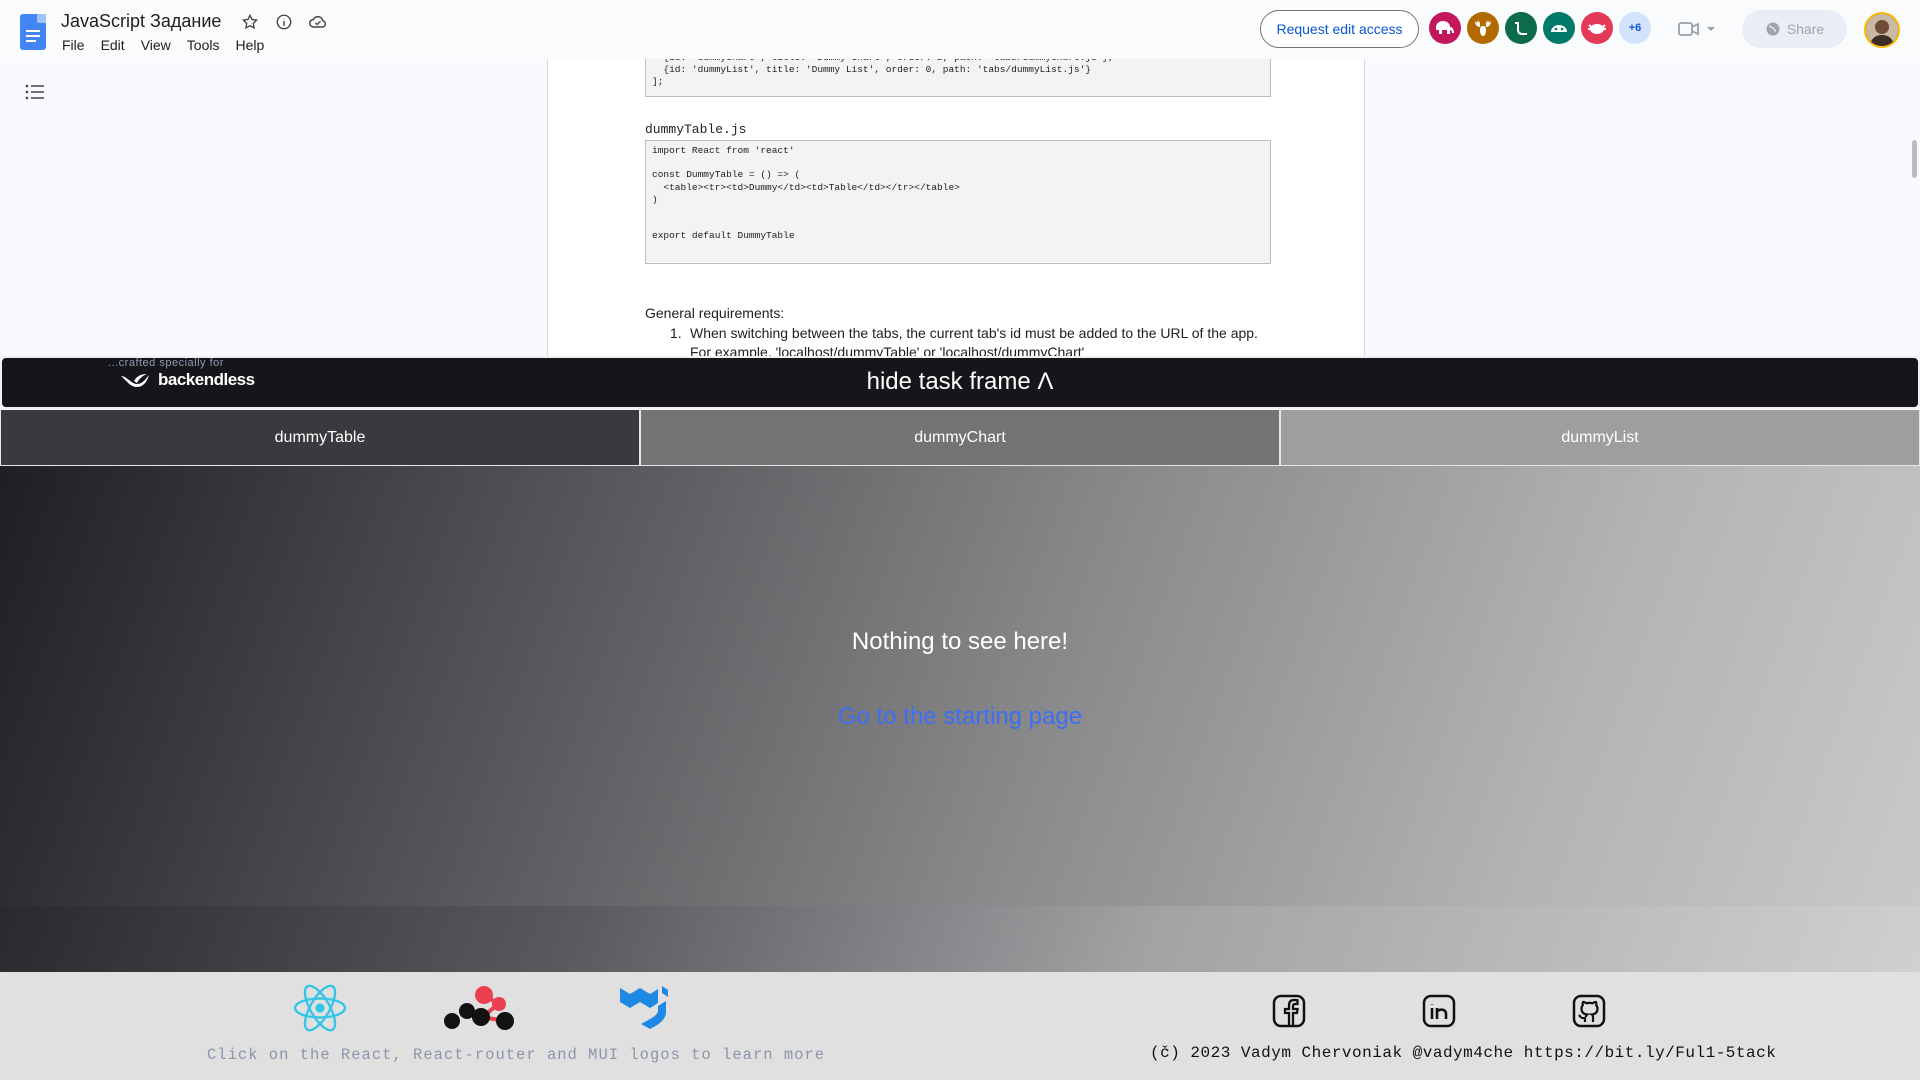 The image size is (1920, 1080). I want to click on tab-dummy-list: dummyList, so click(1600, 438).